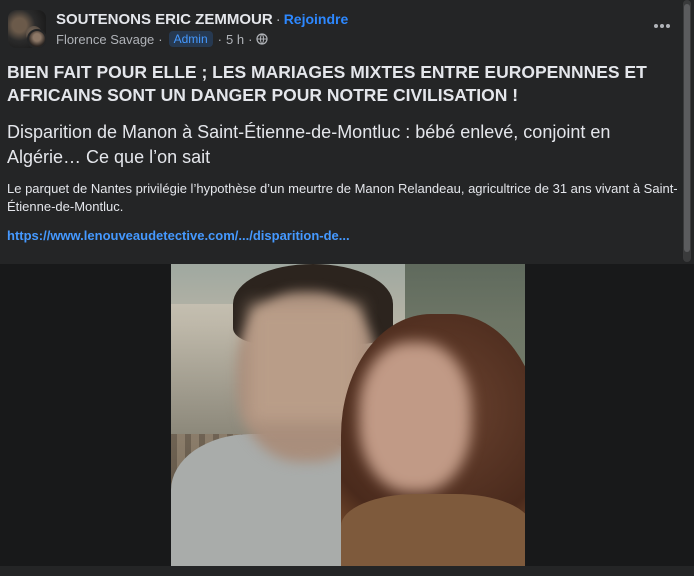 This screenshot has width=694, height=576. What do you see at coordinates (433, 530) in the screenshot?
I see `photo-body` at bounding box center [433, 530].